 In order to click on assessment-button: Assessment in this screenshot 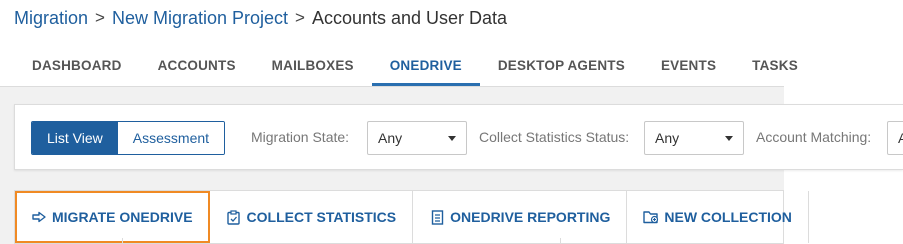, I will do `click(171, 138)`.